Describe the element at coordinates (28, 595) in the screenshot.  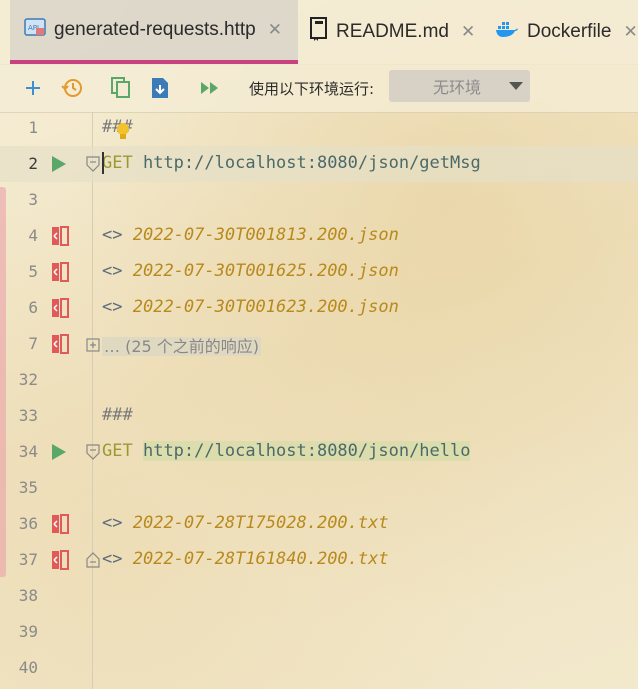
I see `line-number: 38` at that location.